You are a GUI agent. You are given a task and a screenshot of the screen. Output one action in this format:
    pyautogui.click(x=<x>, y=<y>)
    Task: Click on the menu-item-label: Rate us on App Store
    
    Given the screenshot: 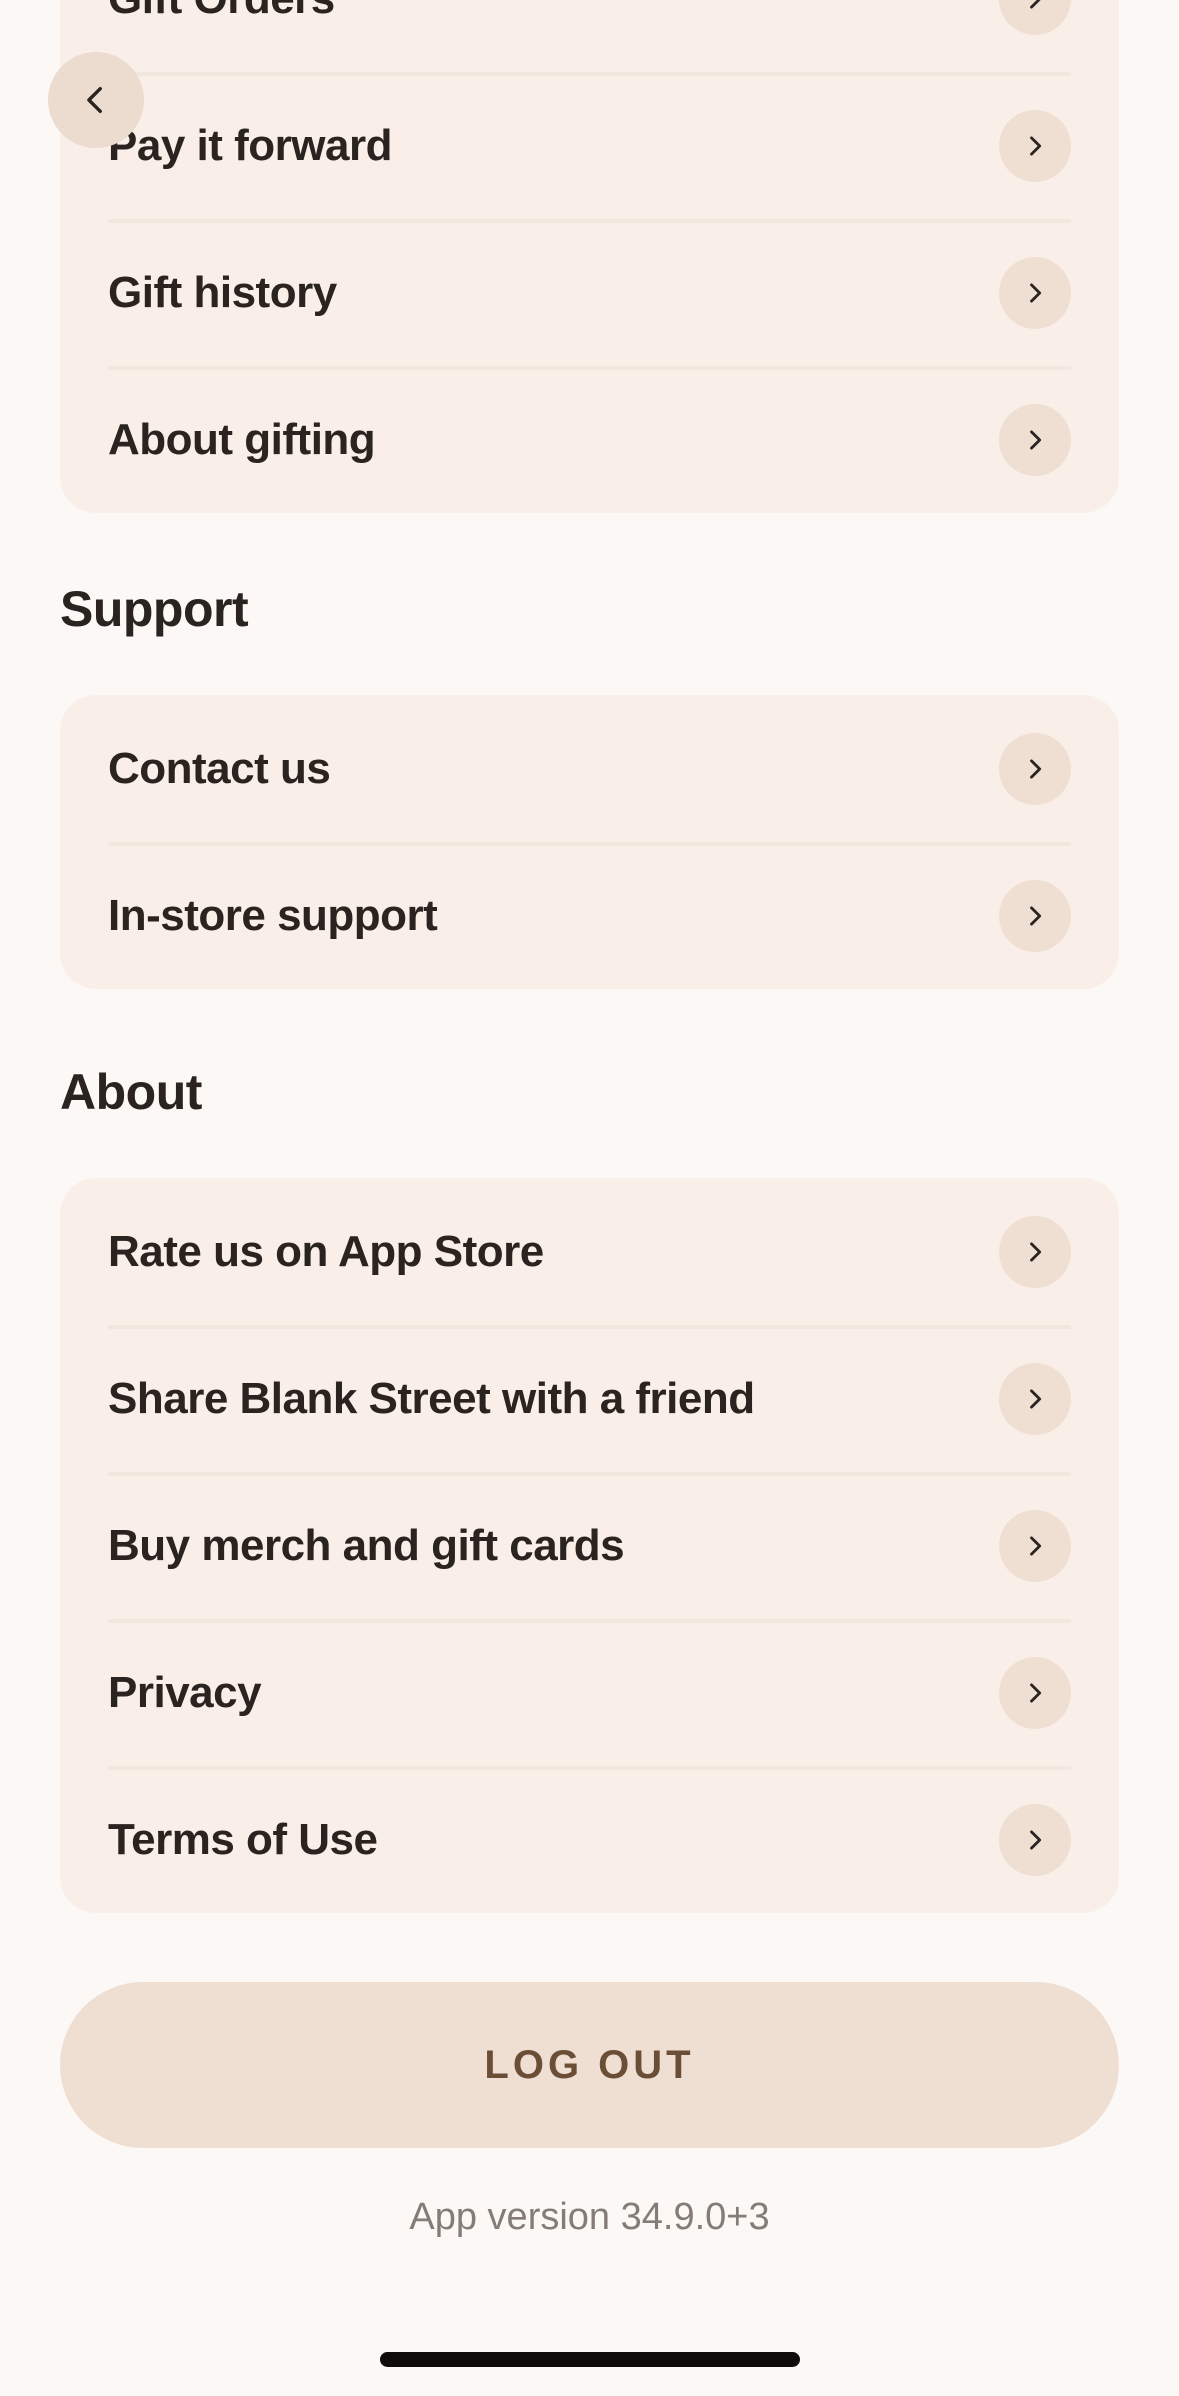 What is the action you would take?
    pyautogui.click(x=326, y=1251)
    